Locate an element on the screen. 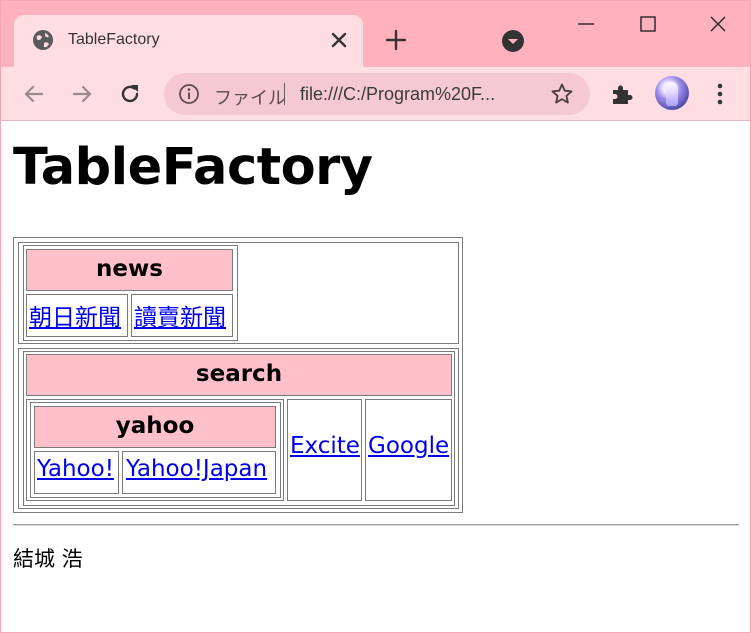 This screenshot has width=751, height=633. globe-icon is located at coordinates (43, 40).